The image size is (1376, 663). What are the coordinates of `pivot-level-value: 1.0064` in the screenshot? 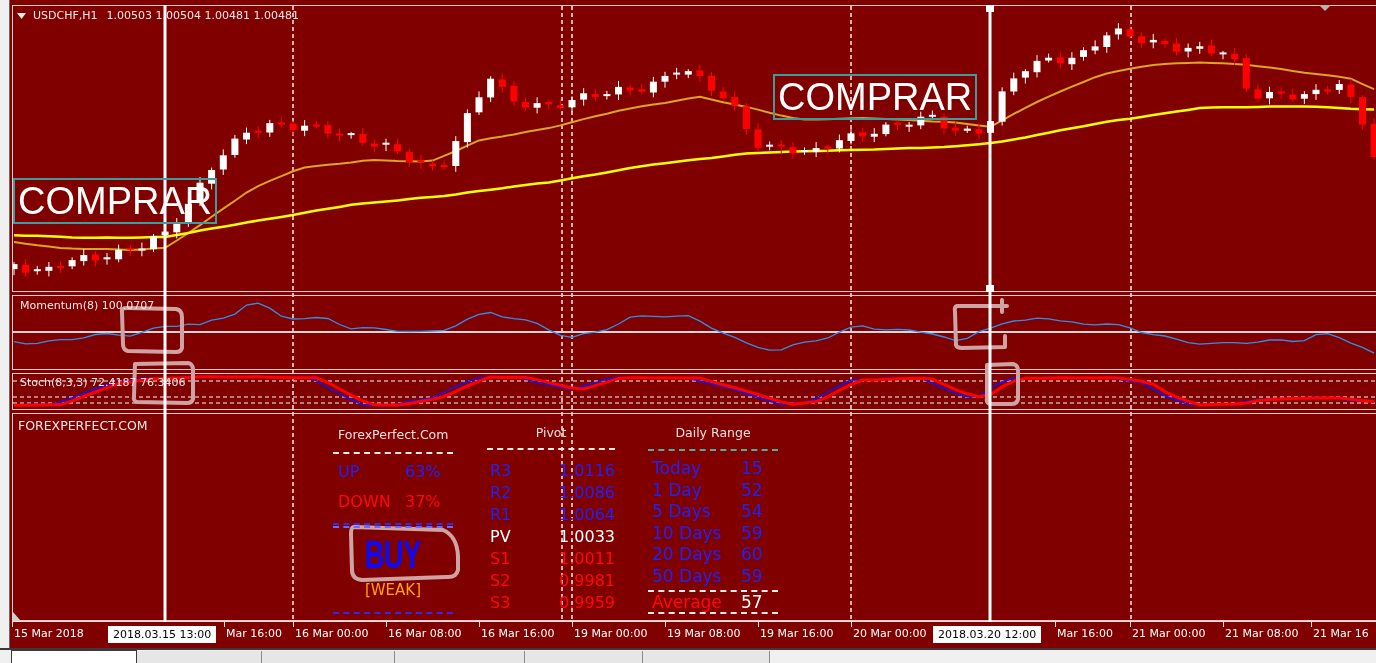 It's located at (587, 515).